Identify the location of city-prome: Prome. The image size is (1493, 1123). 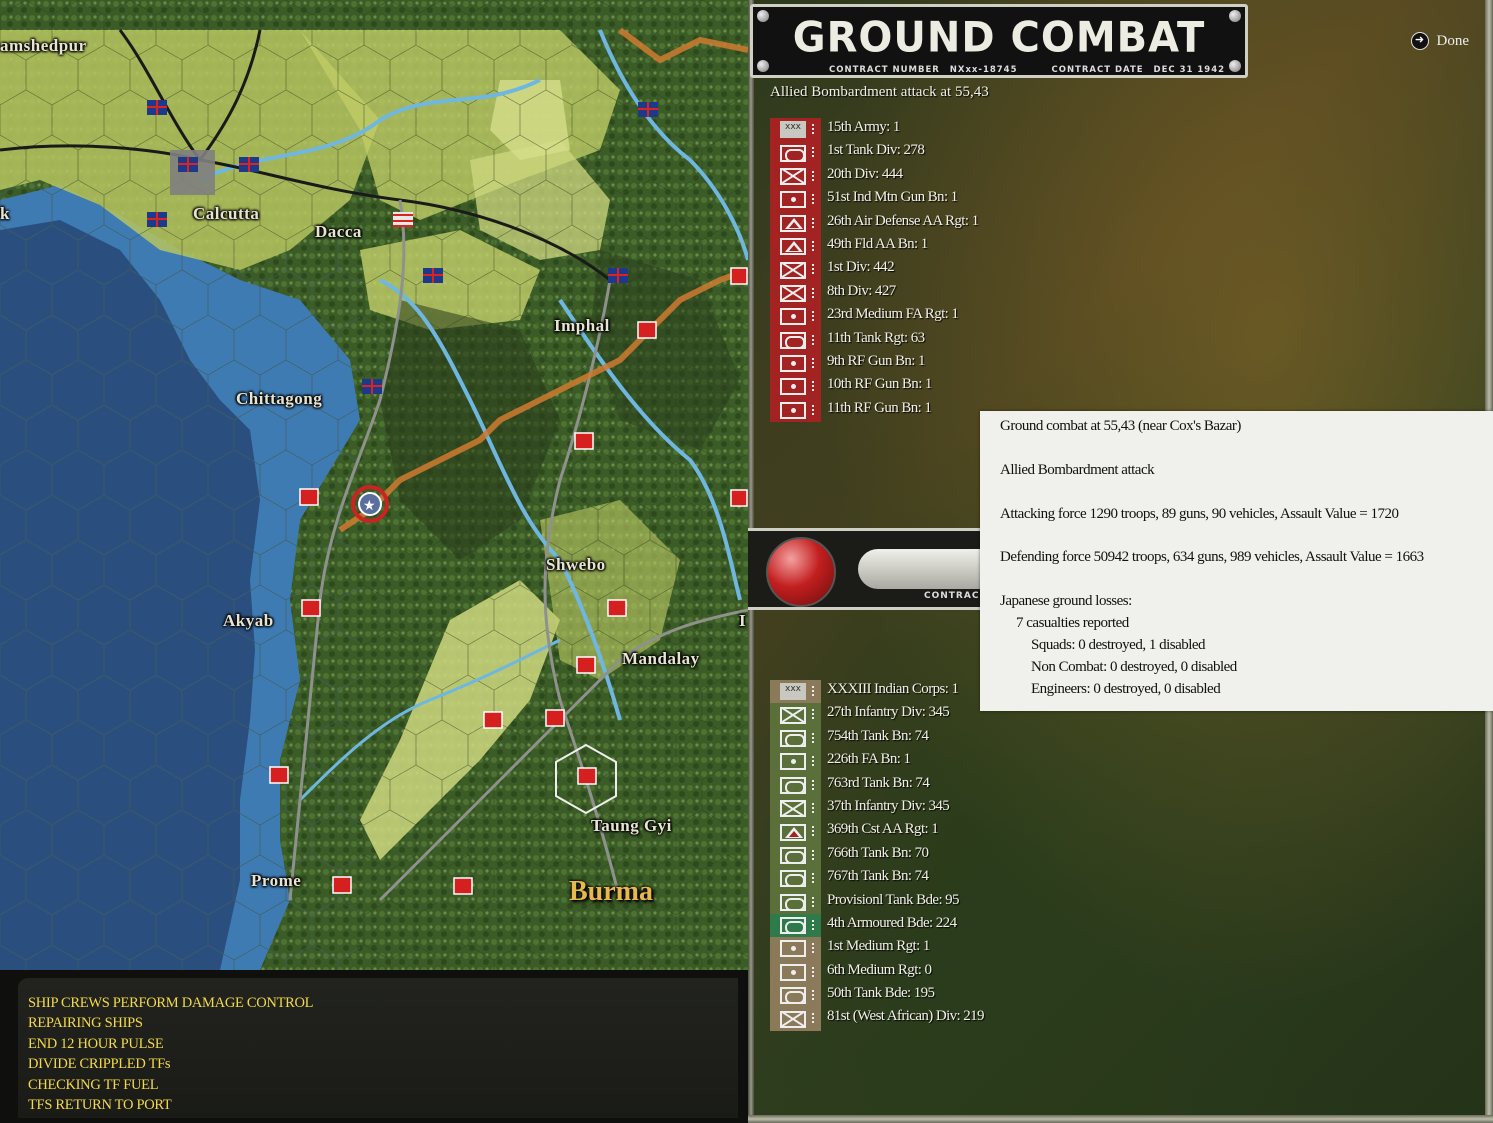
(276, 880).